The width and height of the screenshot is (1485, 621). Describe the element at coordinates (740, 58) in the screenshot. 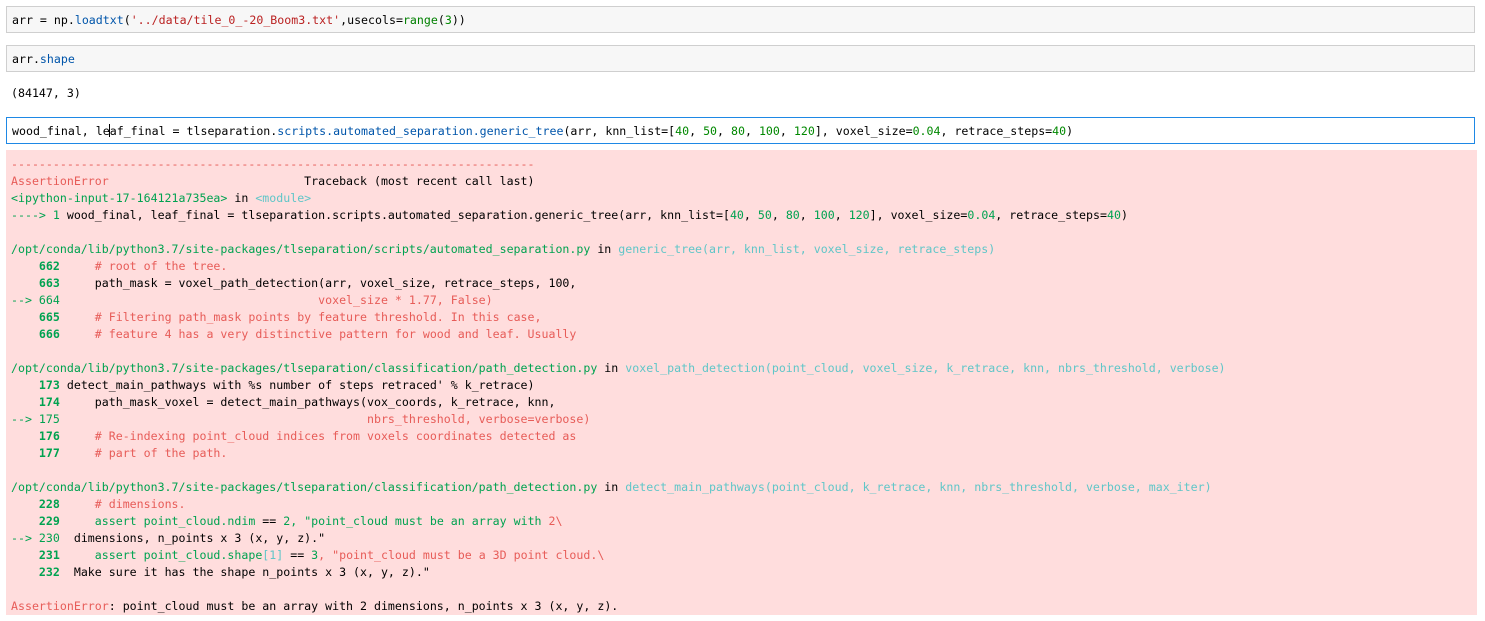

I see `code-cell-shape: arr.shape` at that location.